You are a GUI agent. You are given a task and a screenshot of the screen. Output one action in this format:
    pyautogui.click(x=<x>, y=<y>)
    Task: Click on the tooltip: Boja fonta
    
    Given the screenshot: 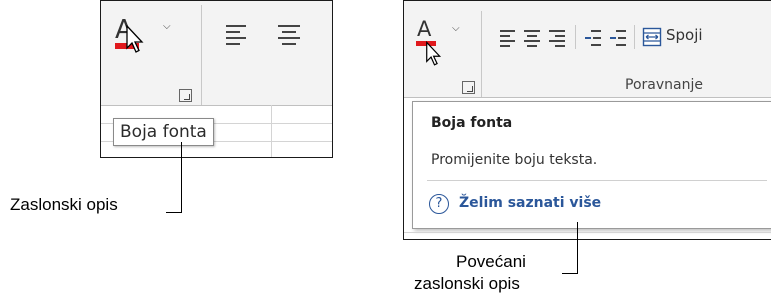 What is the action you would take?
    pyautogui.click(x=163, y=132)
    